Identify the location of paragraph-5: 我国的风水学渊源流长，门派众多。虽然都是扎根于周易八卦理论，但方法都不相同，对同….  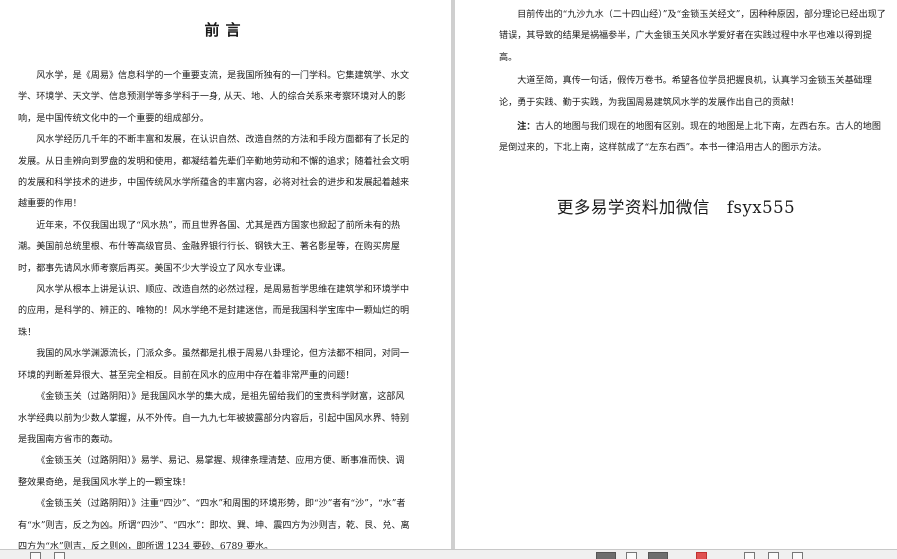
(214, 365).